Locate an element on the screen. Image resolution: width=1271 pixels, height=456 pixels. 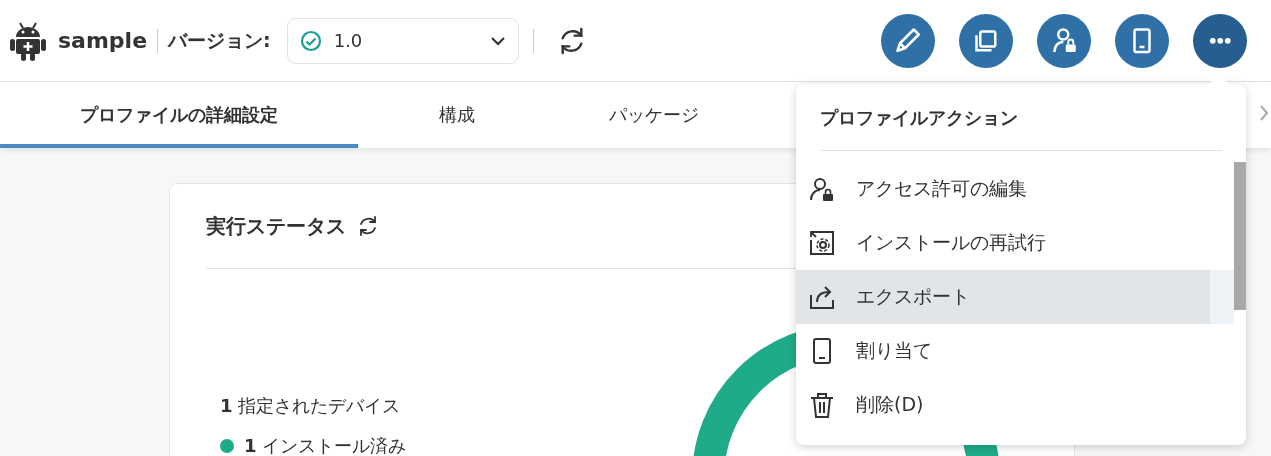
version-dropdown: 1.0 is located at coordinates (402, 40).